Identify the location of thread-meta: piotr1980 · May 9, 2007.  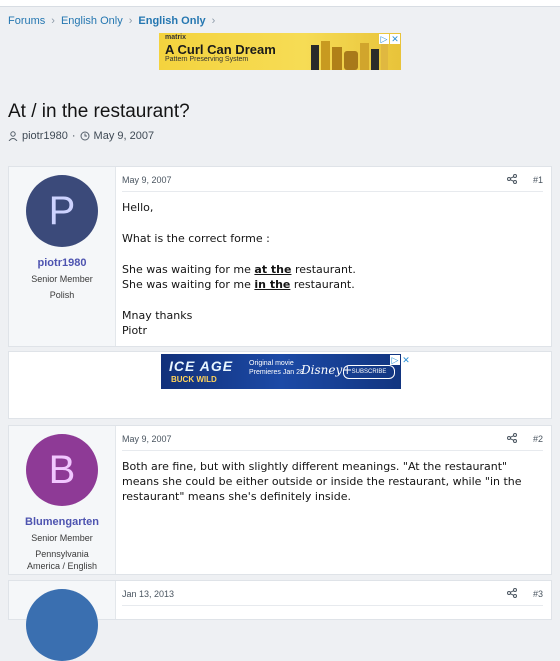
(81, 136).